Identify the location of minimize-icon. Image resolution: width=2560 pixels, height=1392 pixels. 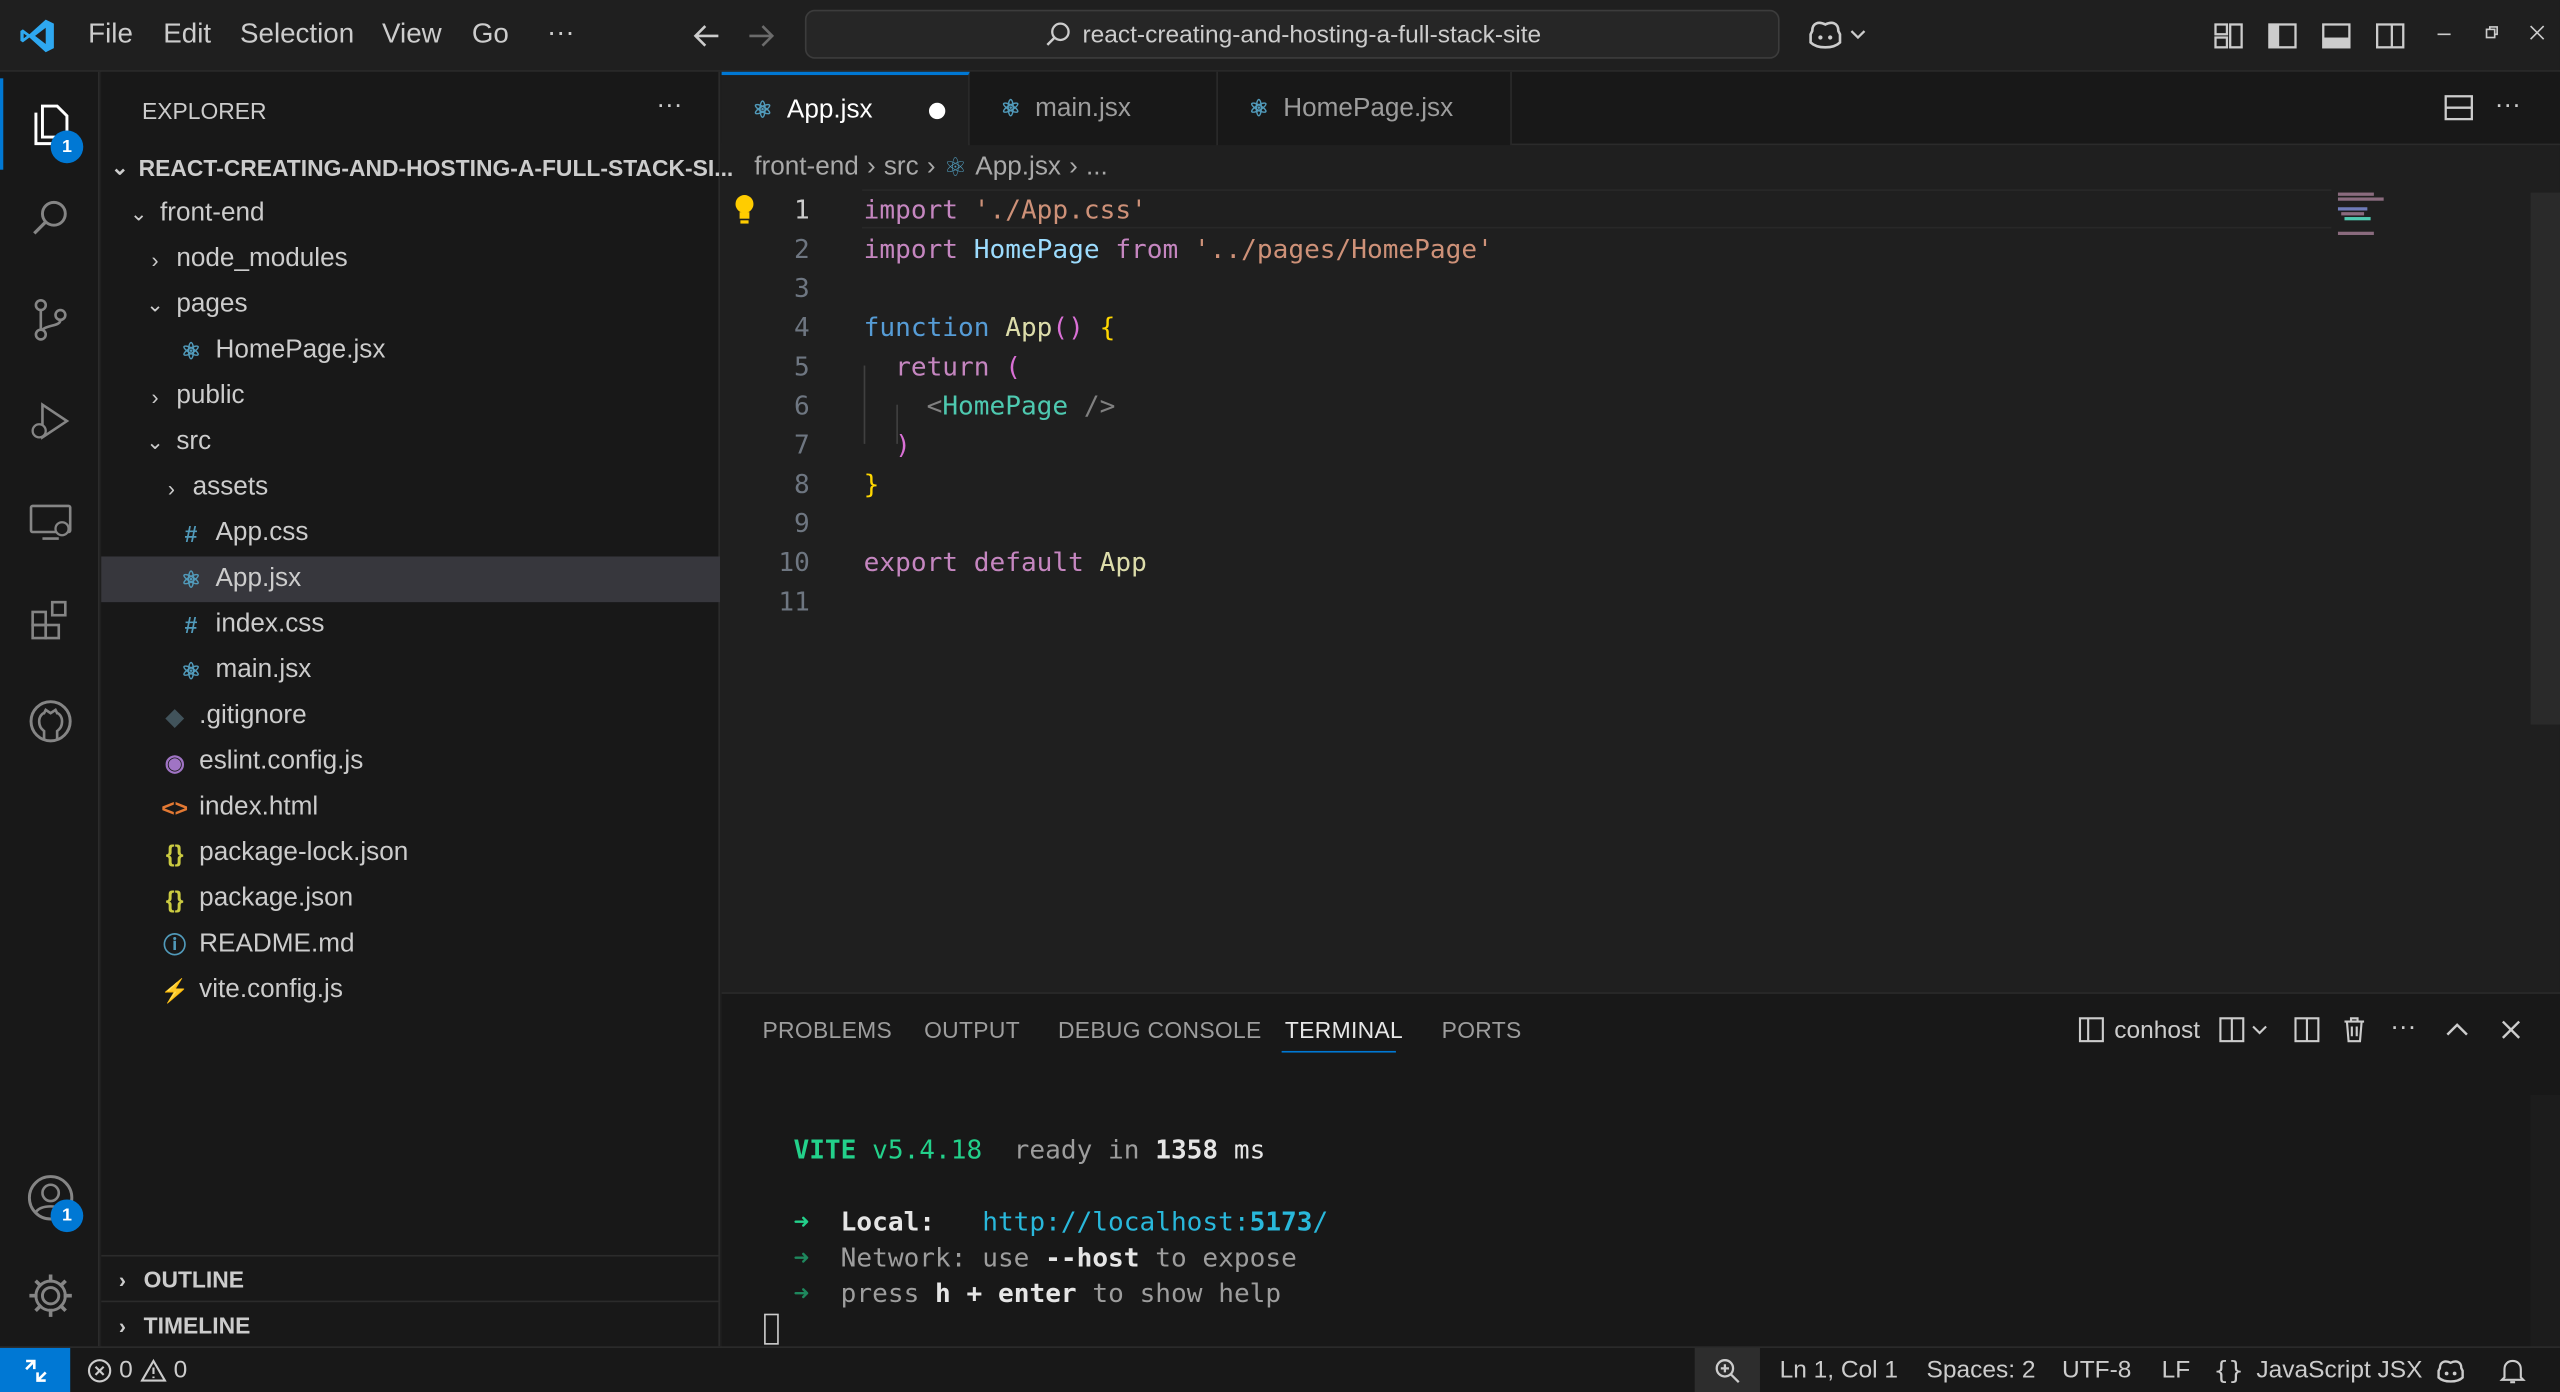
(2444, 33).